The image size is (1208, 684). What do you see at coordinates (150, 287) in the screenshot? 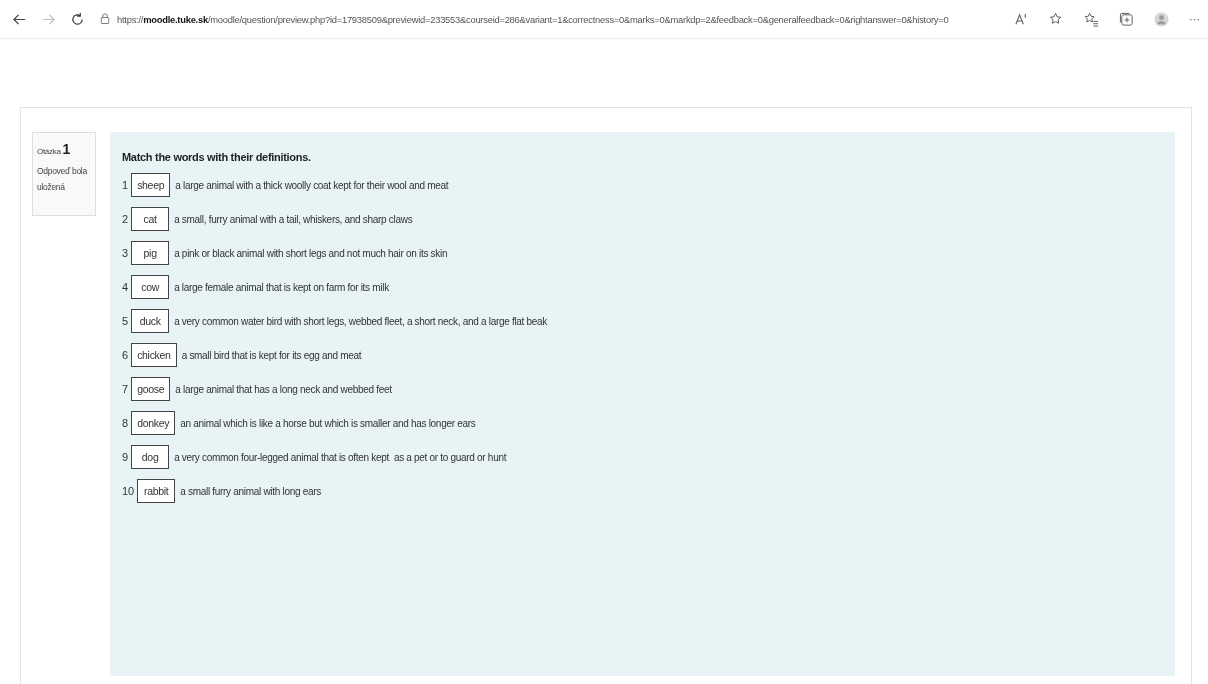
I see `answer-box: cow` at bounding box center [150, 287].